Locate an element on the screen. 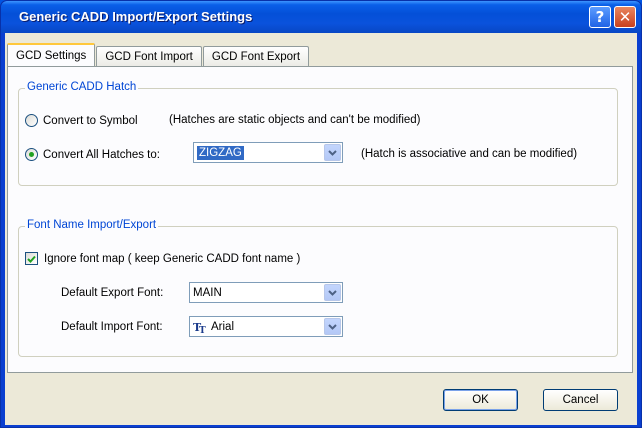  title-bar: Generic CADD Import/Export Settings ? ✕ is located at coordinates (321, 17).